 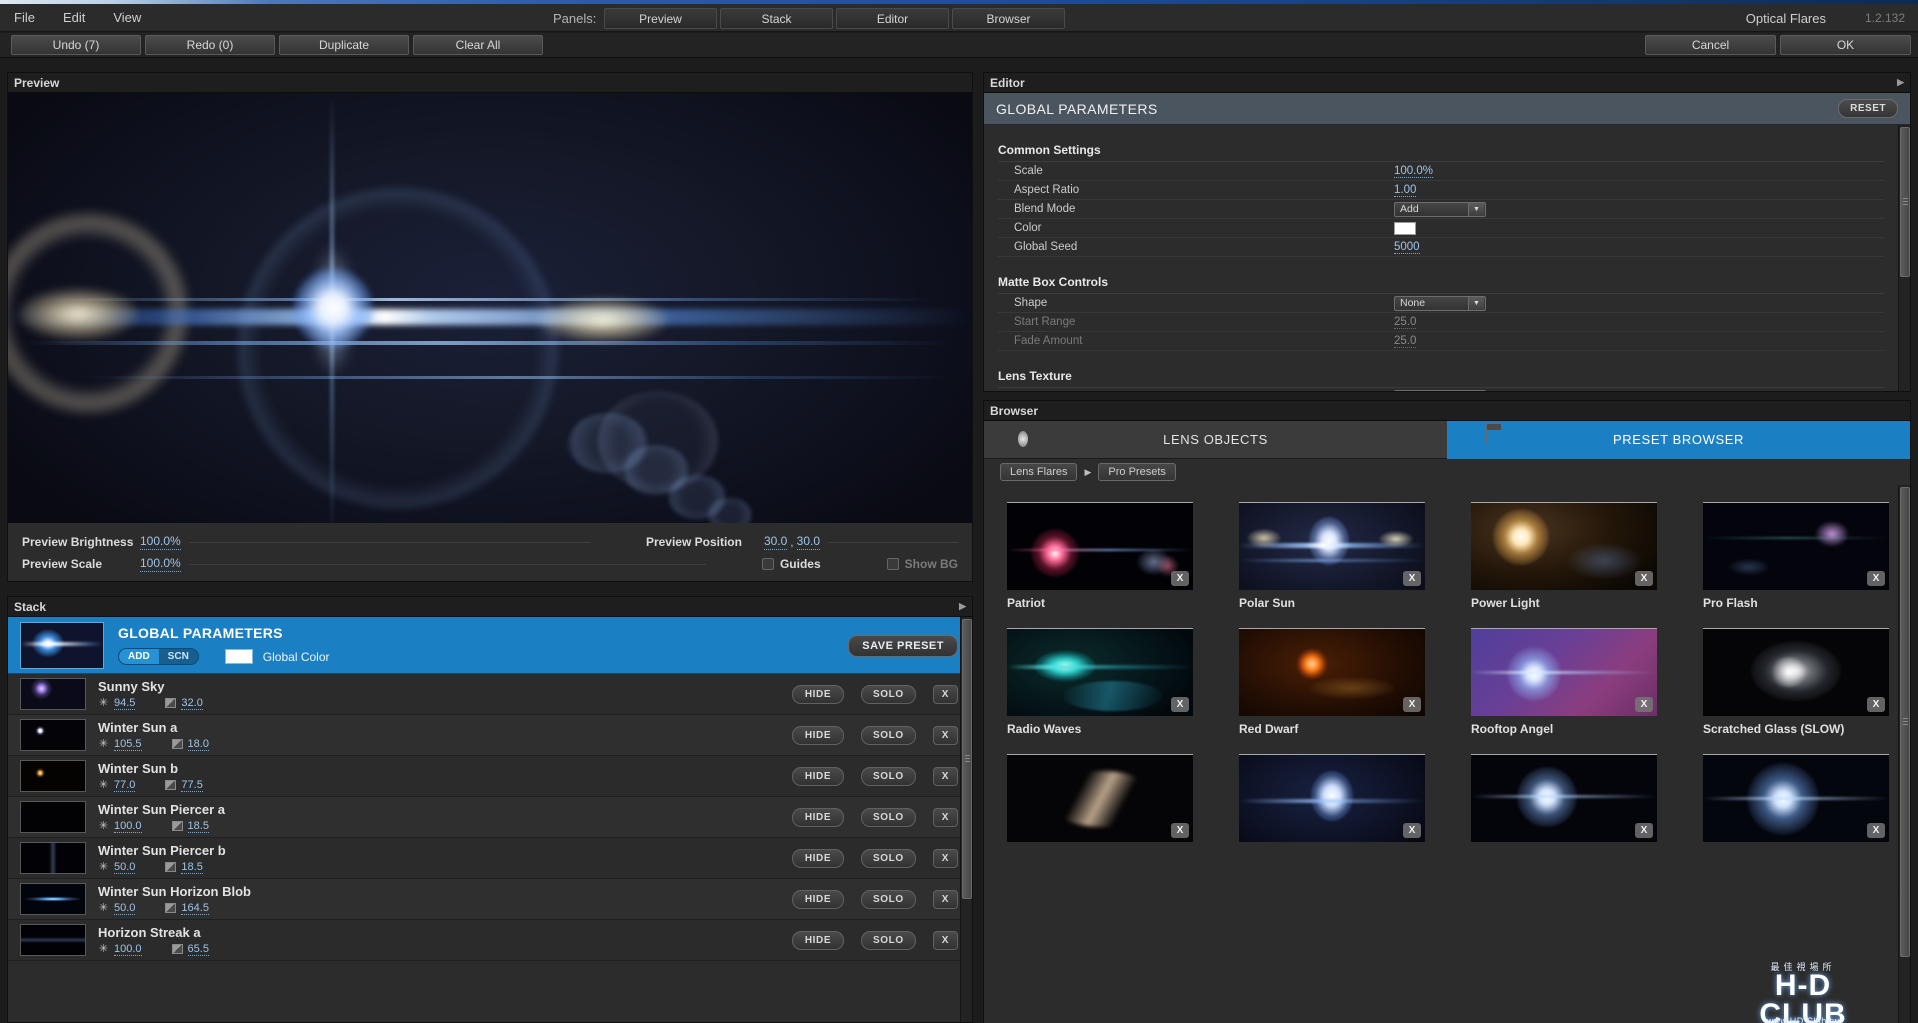 I want to click on menu-item-edit: Edit, so click(x=74, y=18).